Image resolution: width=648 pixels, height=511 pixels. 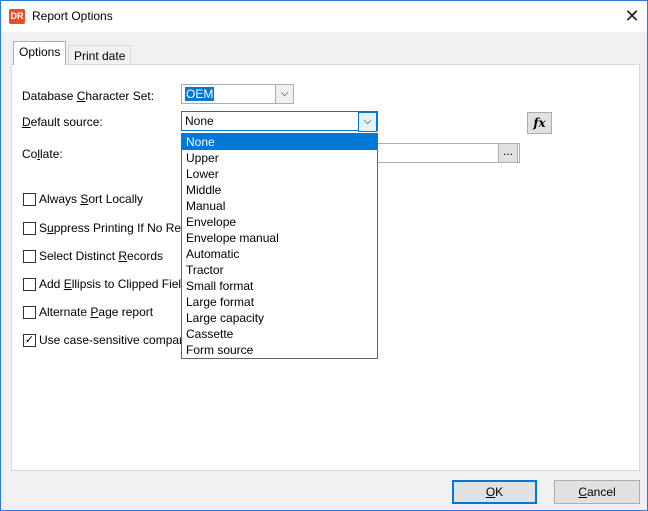 What do you see at coordinates (279, 254) in the screenshot?
I see `dropdown-option: Automatic` at bounding box center [279, 254].